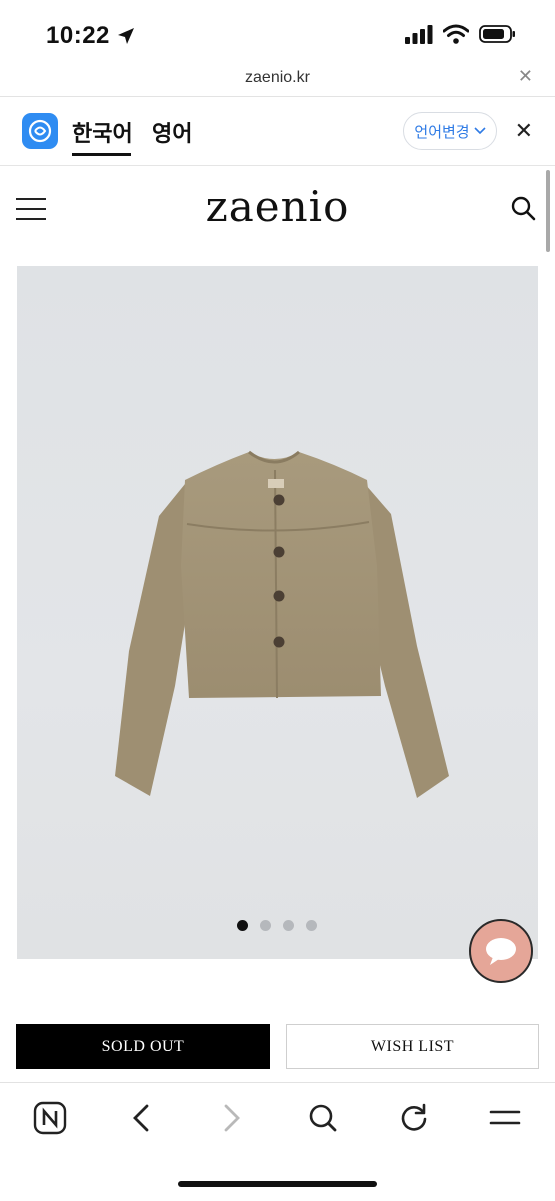 The width and height of the screenshot is (555, 1201). Describe the element at coordinates (277, 206) in the screenshot. I see `brand-logo: zaenio` at that location.